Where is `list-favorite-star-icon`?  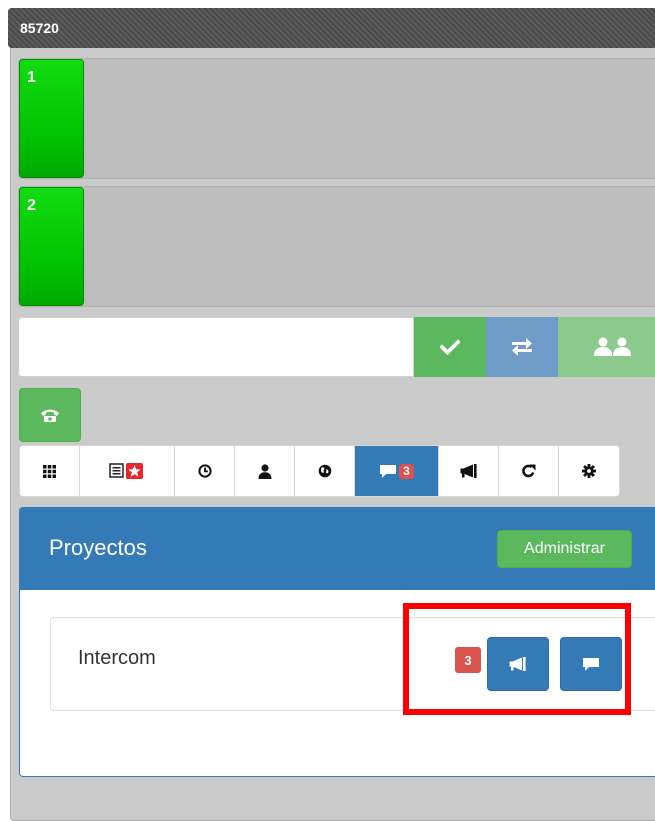 list-favorite-star-icon is located at coordinates (126, 471).